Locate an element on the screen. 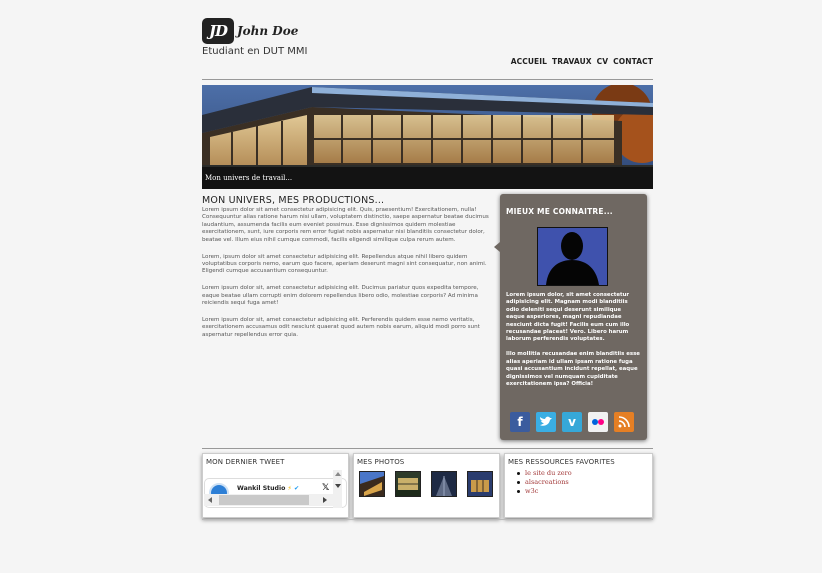 This screenshot has height=573, width=822. site-subtitle: Etudiant en DUT MMI is located at coordinates (255, 51).